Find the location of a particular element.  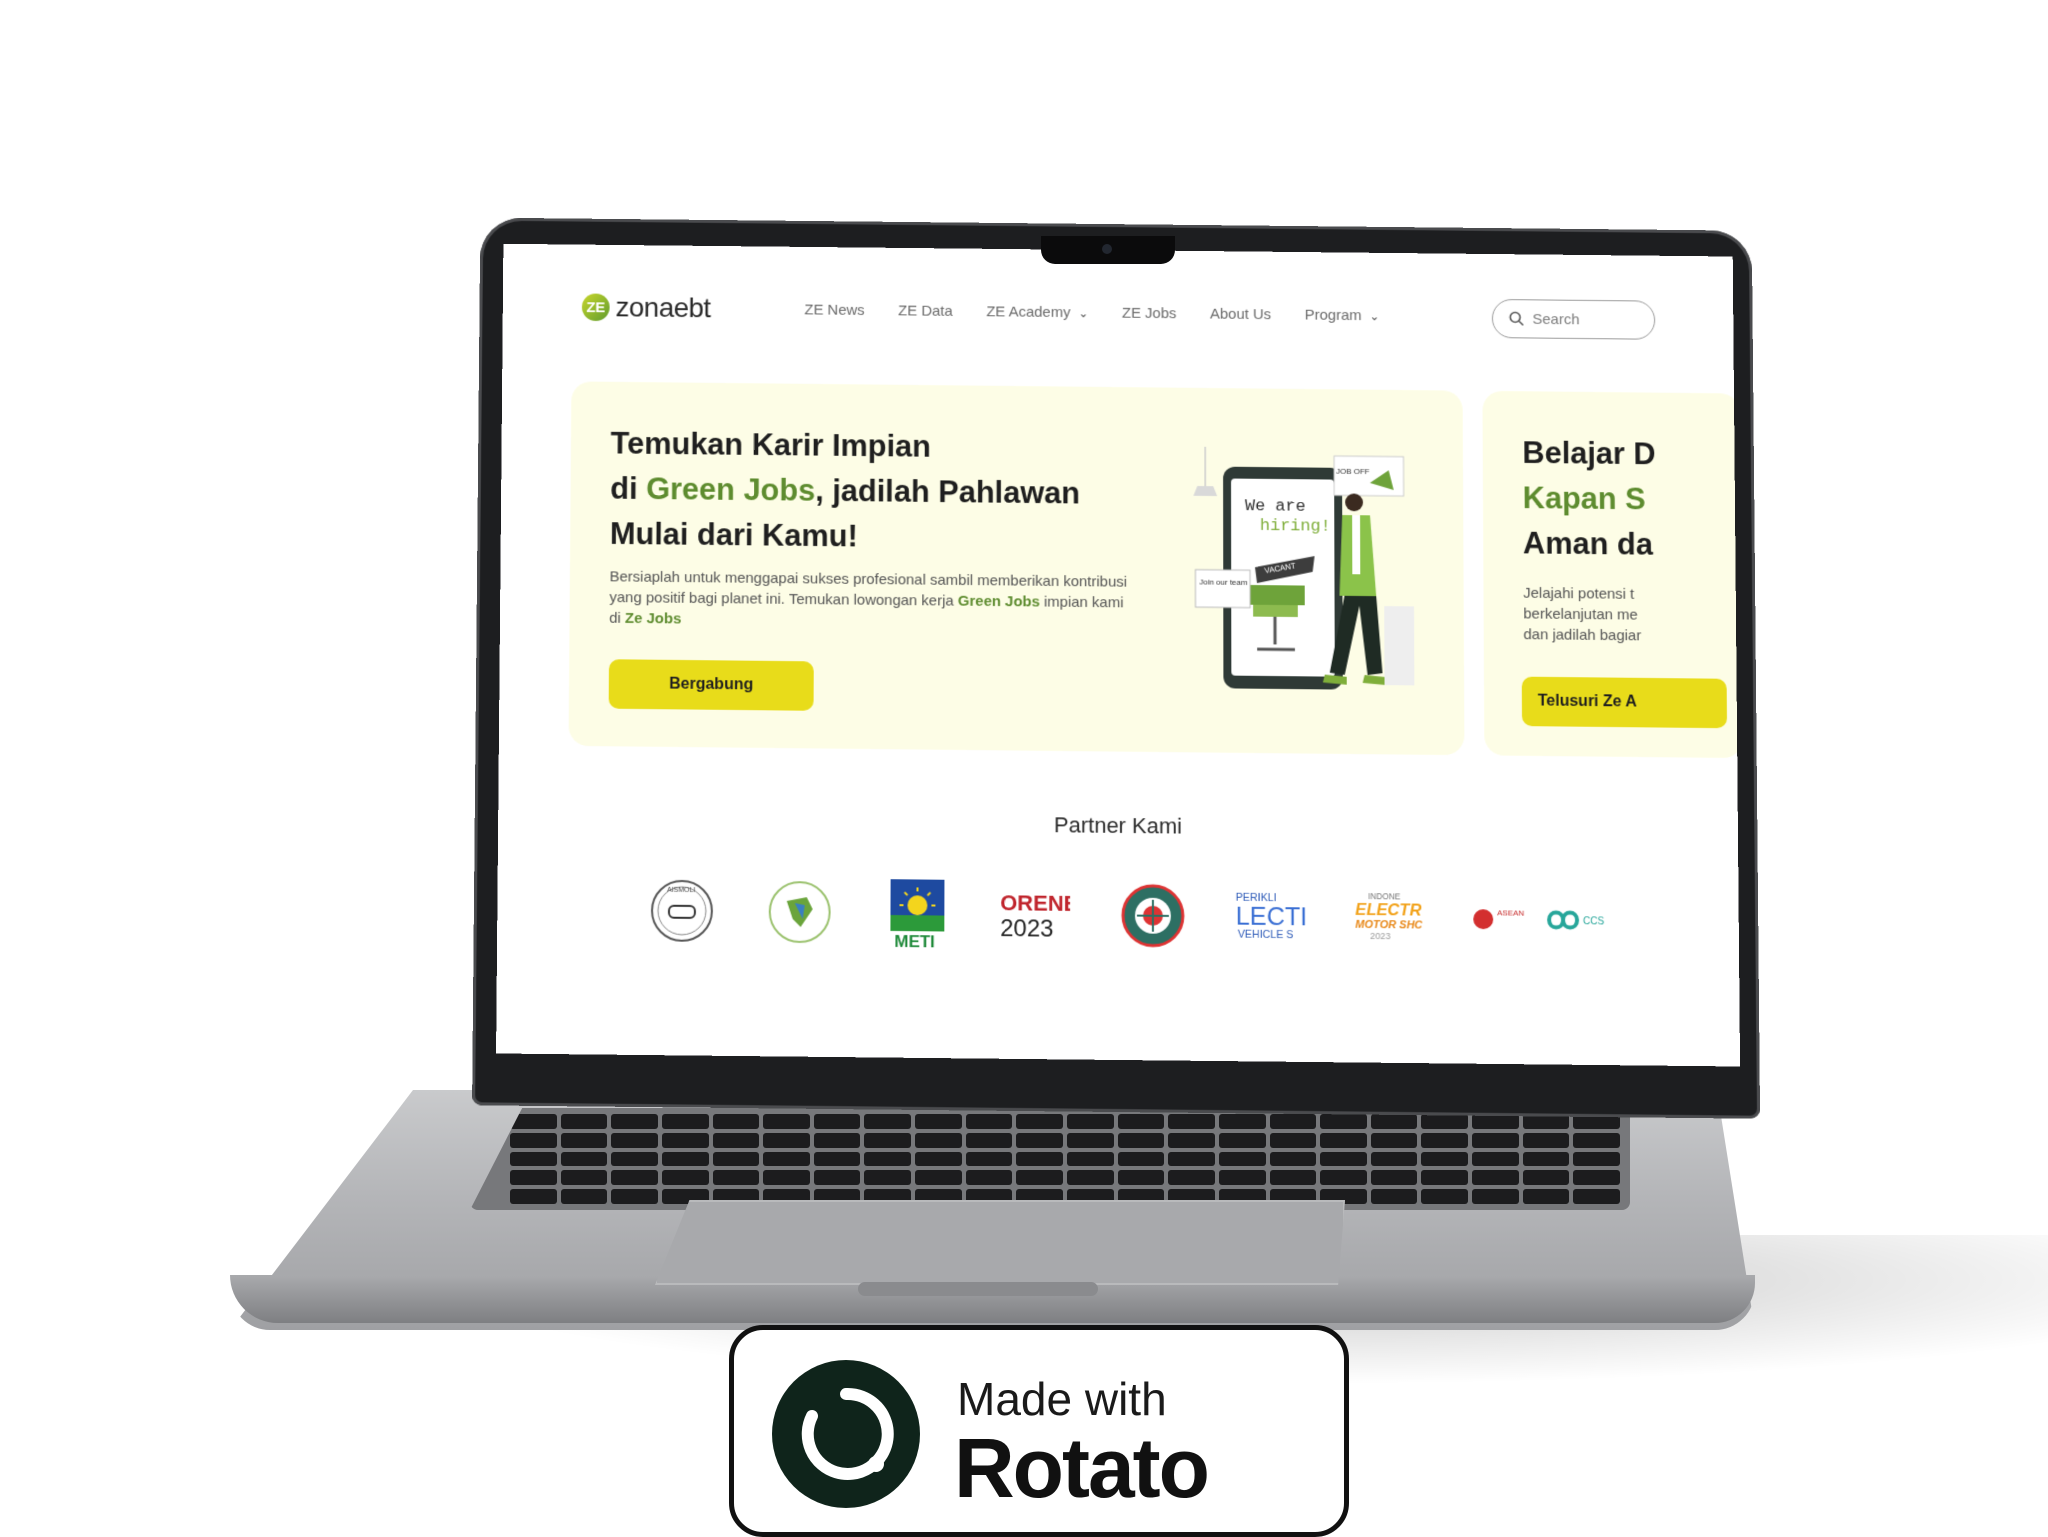

hero-title-line: di Green Jobs, jadilah Pahlawan is located at coordinates (888, 491).